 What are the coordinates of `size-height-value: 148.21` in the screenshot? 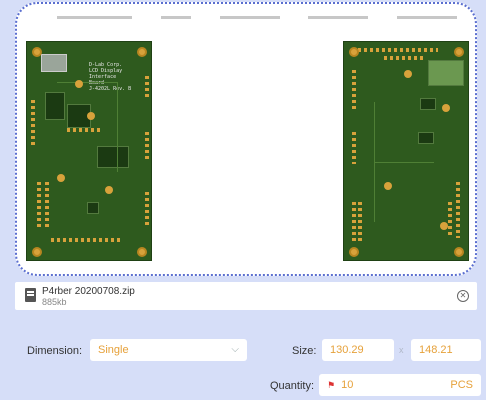 It's located at (436, 350).